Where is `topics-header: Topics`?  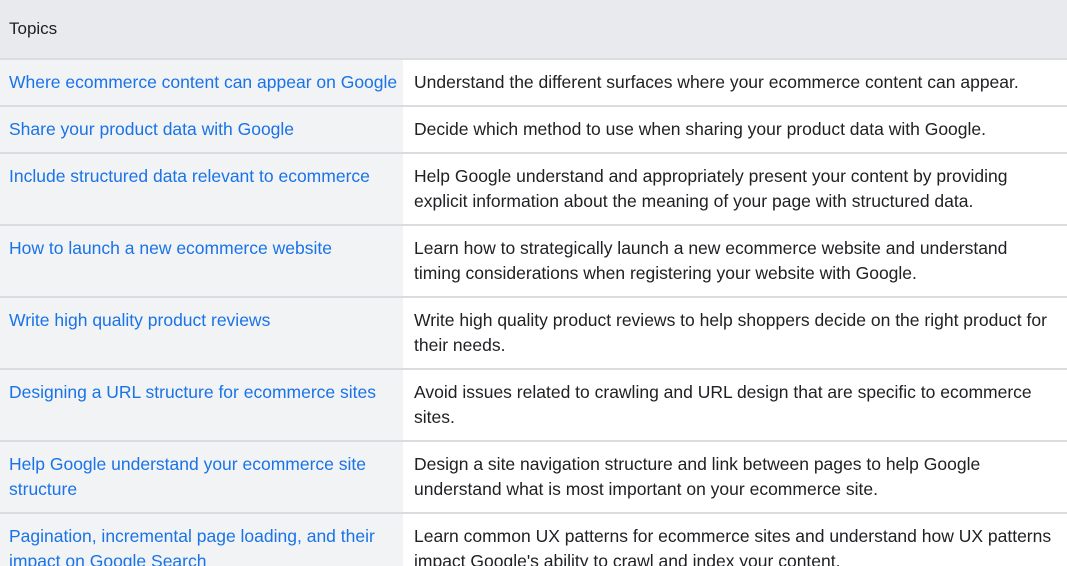 topics-header: Topics is located at coordinates (533, 30).